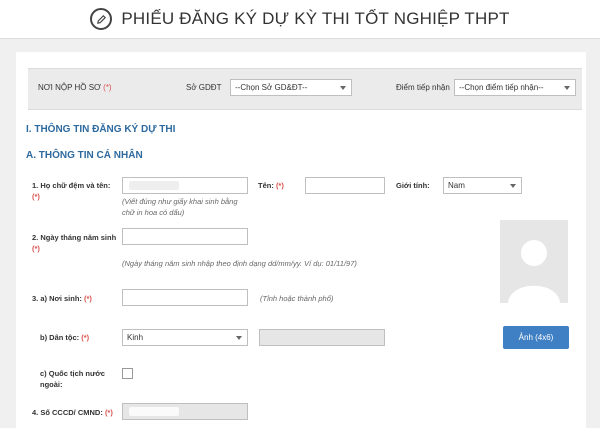 This screenshot has height=428, width=600. What do you see at coordinates (62, 298) in the screenshot?
I see `birthplace-label: 3. a) Nơi sinh: (*)` at bounding box center [62, 298].